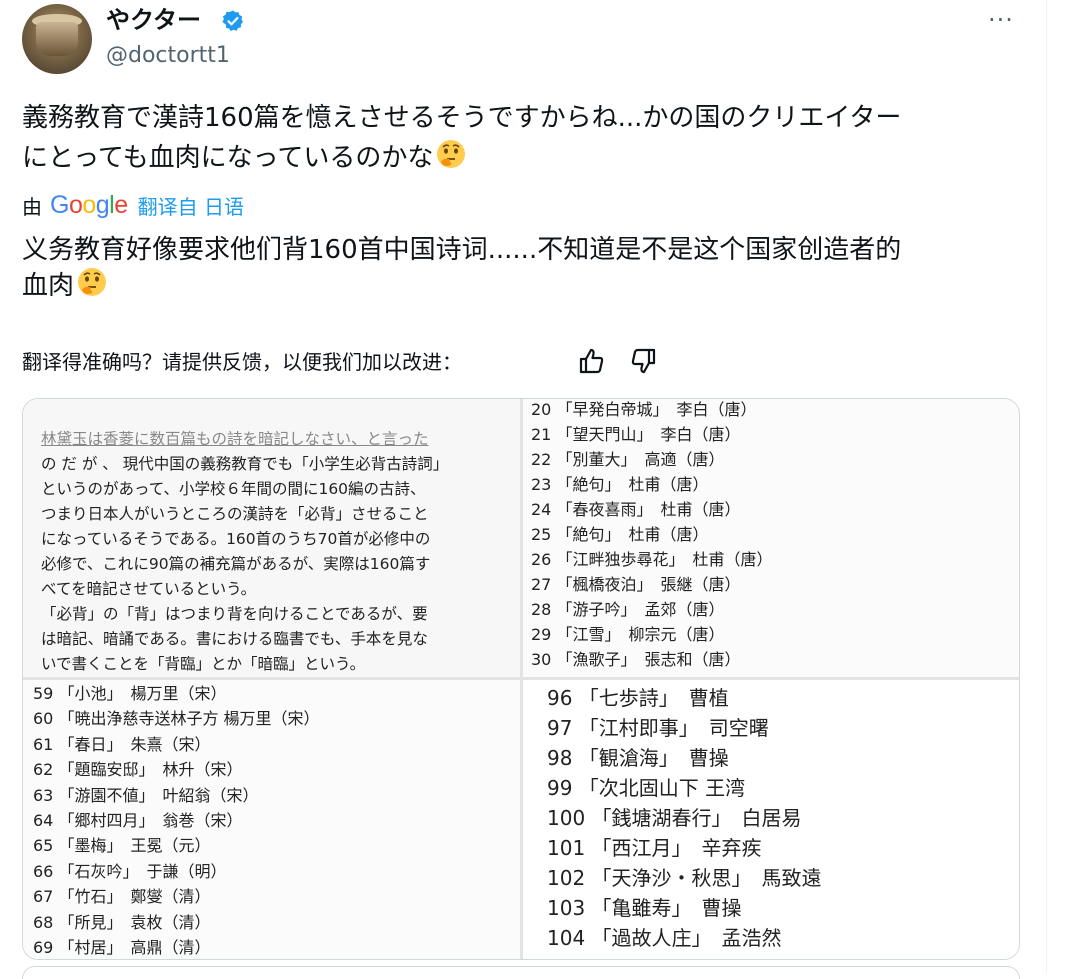 The width and height of the screenshot is (1080, 979). What do you see at coordinates (644, 409) in the screenshot?
I see `list-item: 20 「早発白帝城」 李白（唐）` at bounding box center [644, 409].